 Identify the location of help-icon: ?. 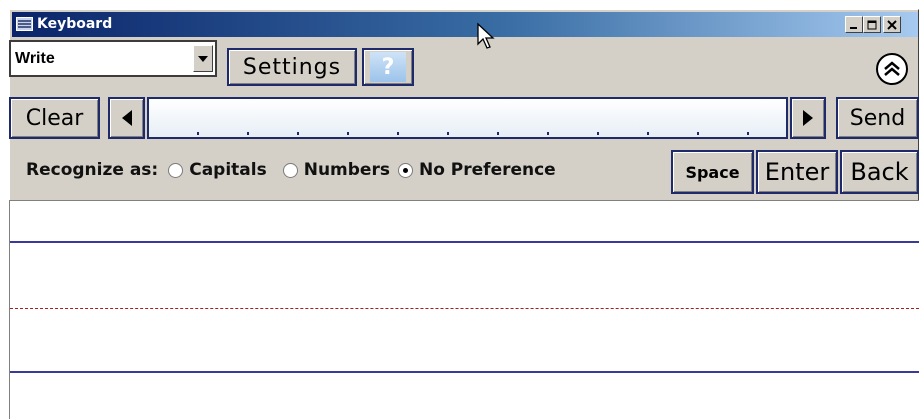
(388, 67).